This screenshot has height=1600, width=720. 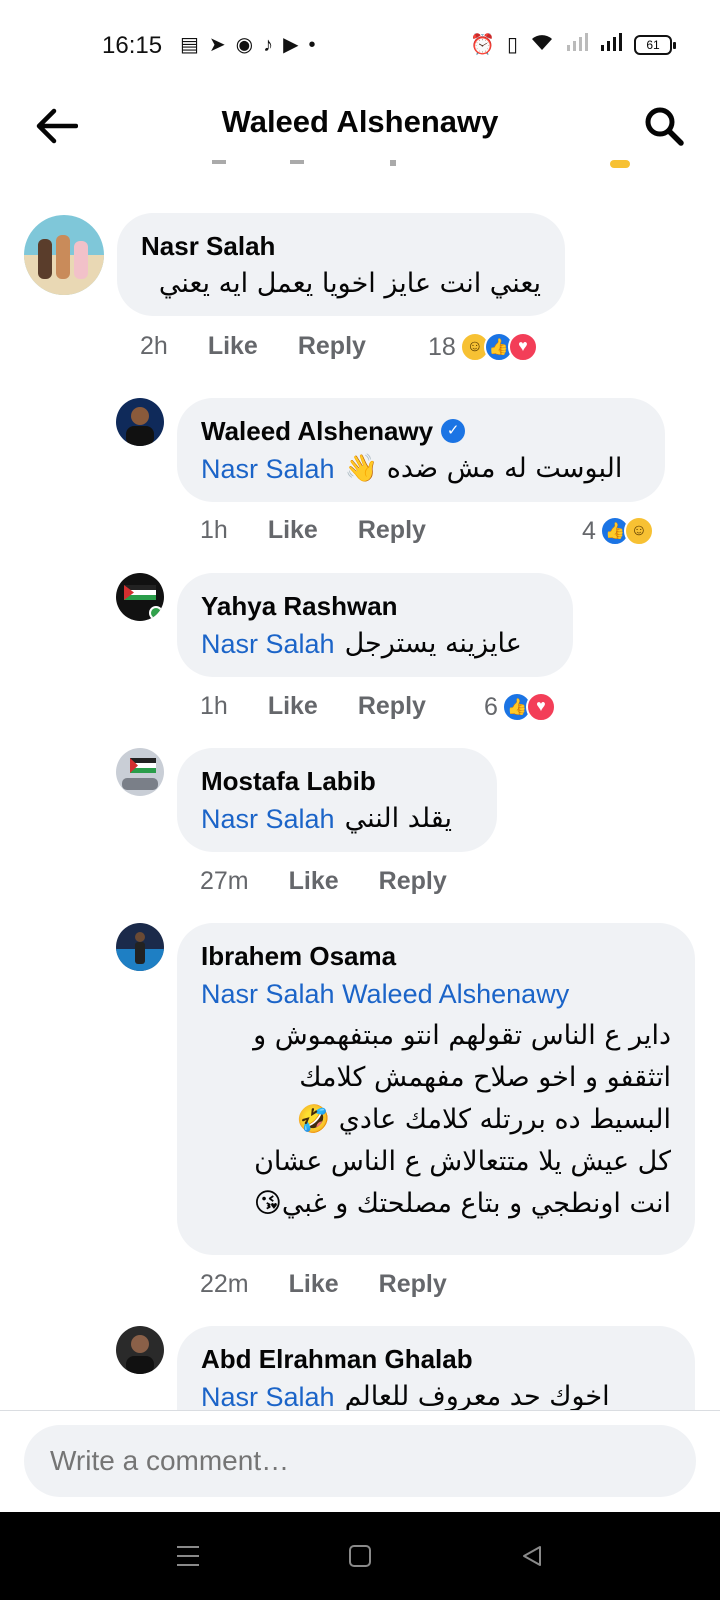 I want to click on comment-author: Abd Elrahman Ghalab, so click(x=436, y=1359).